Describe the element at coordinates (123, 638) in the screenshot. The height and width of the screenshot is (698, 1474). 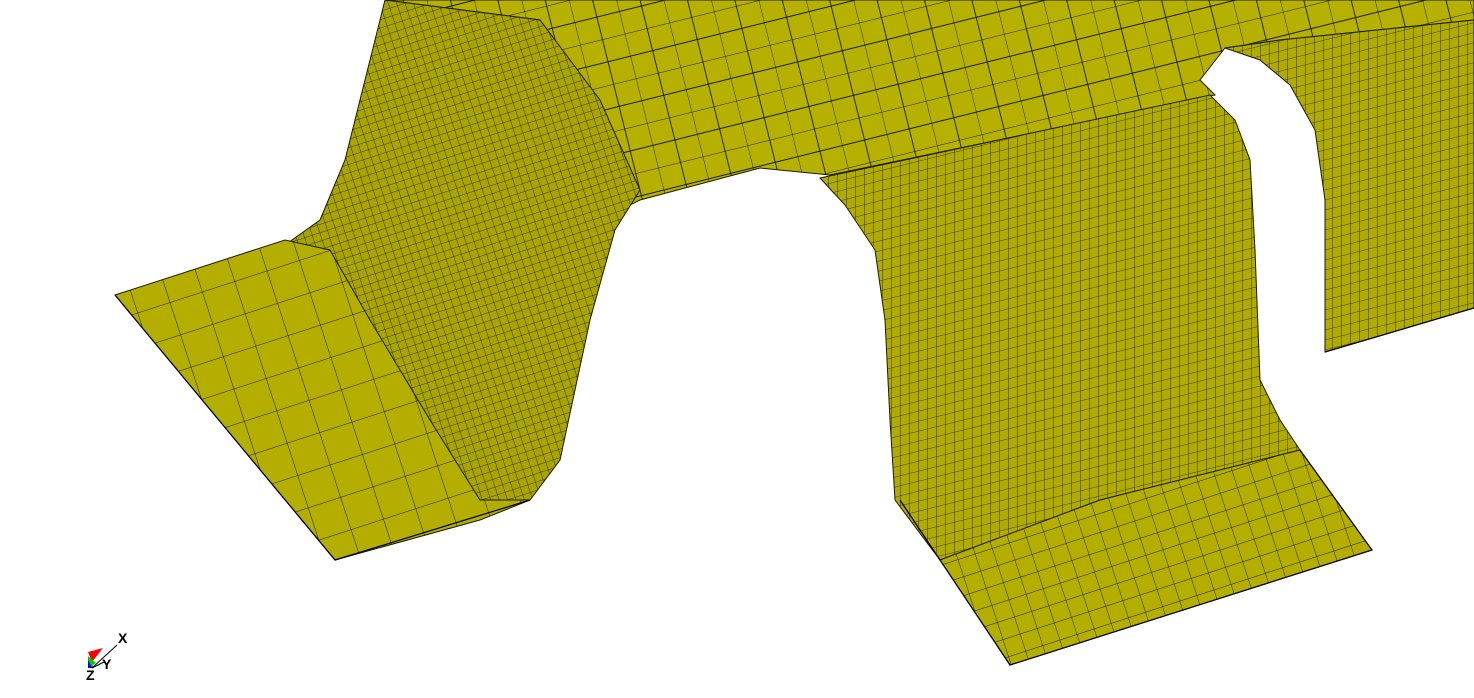
I see `triad-x-label: X` at that location.